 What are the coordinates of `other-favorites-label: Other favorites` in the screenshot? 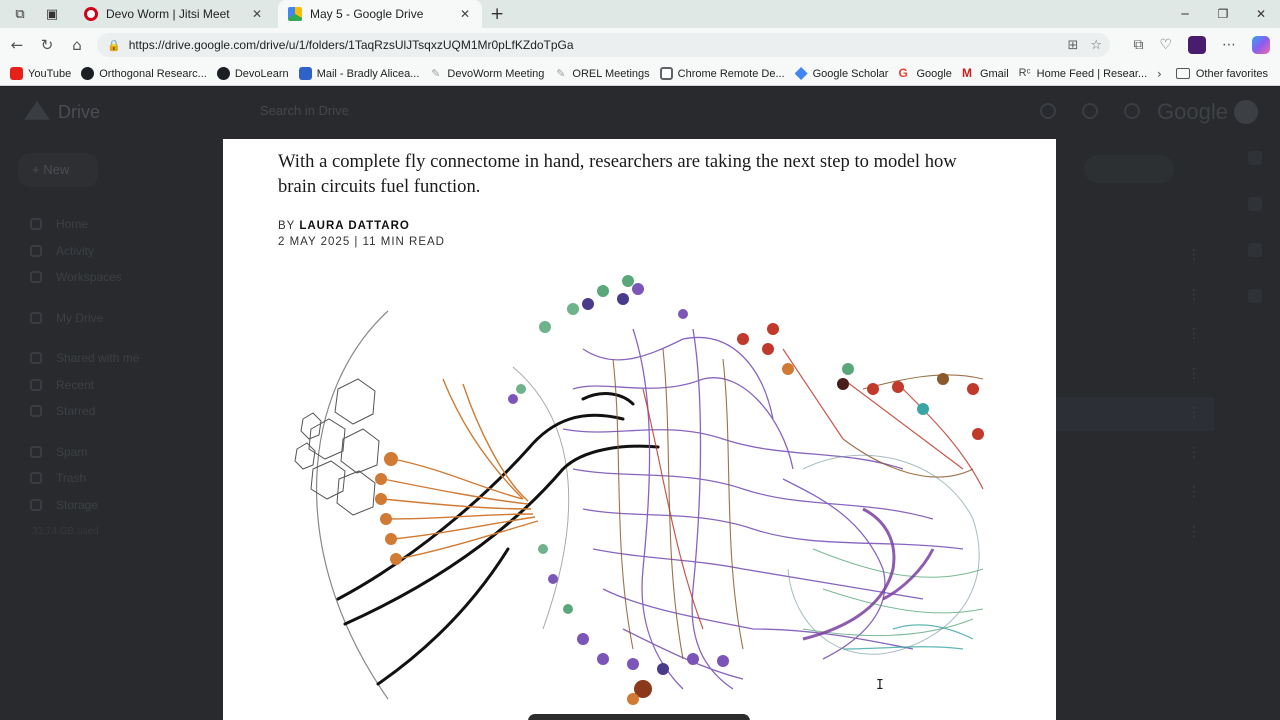 It's located at (1231, 73).